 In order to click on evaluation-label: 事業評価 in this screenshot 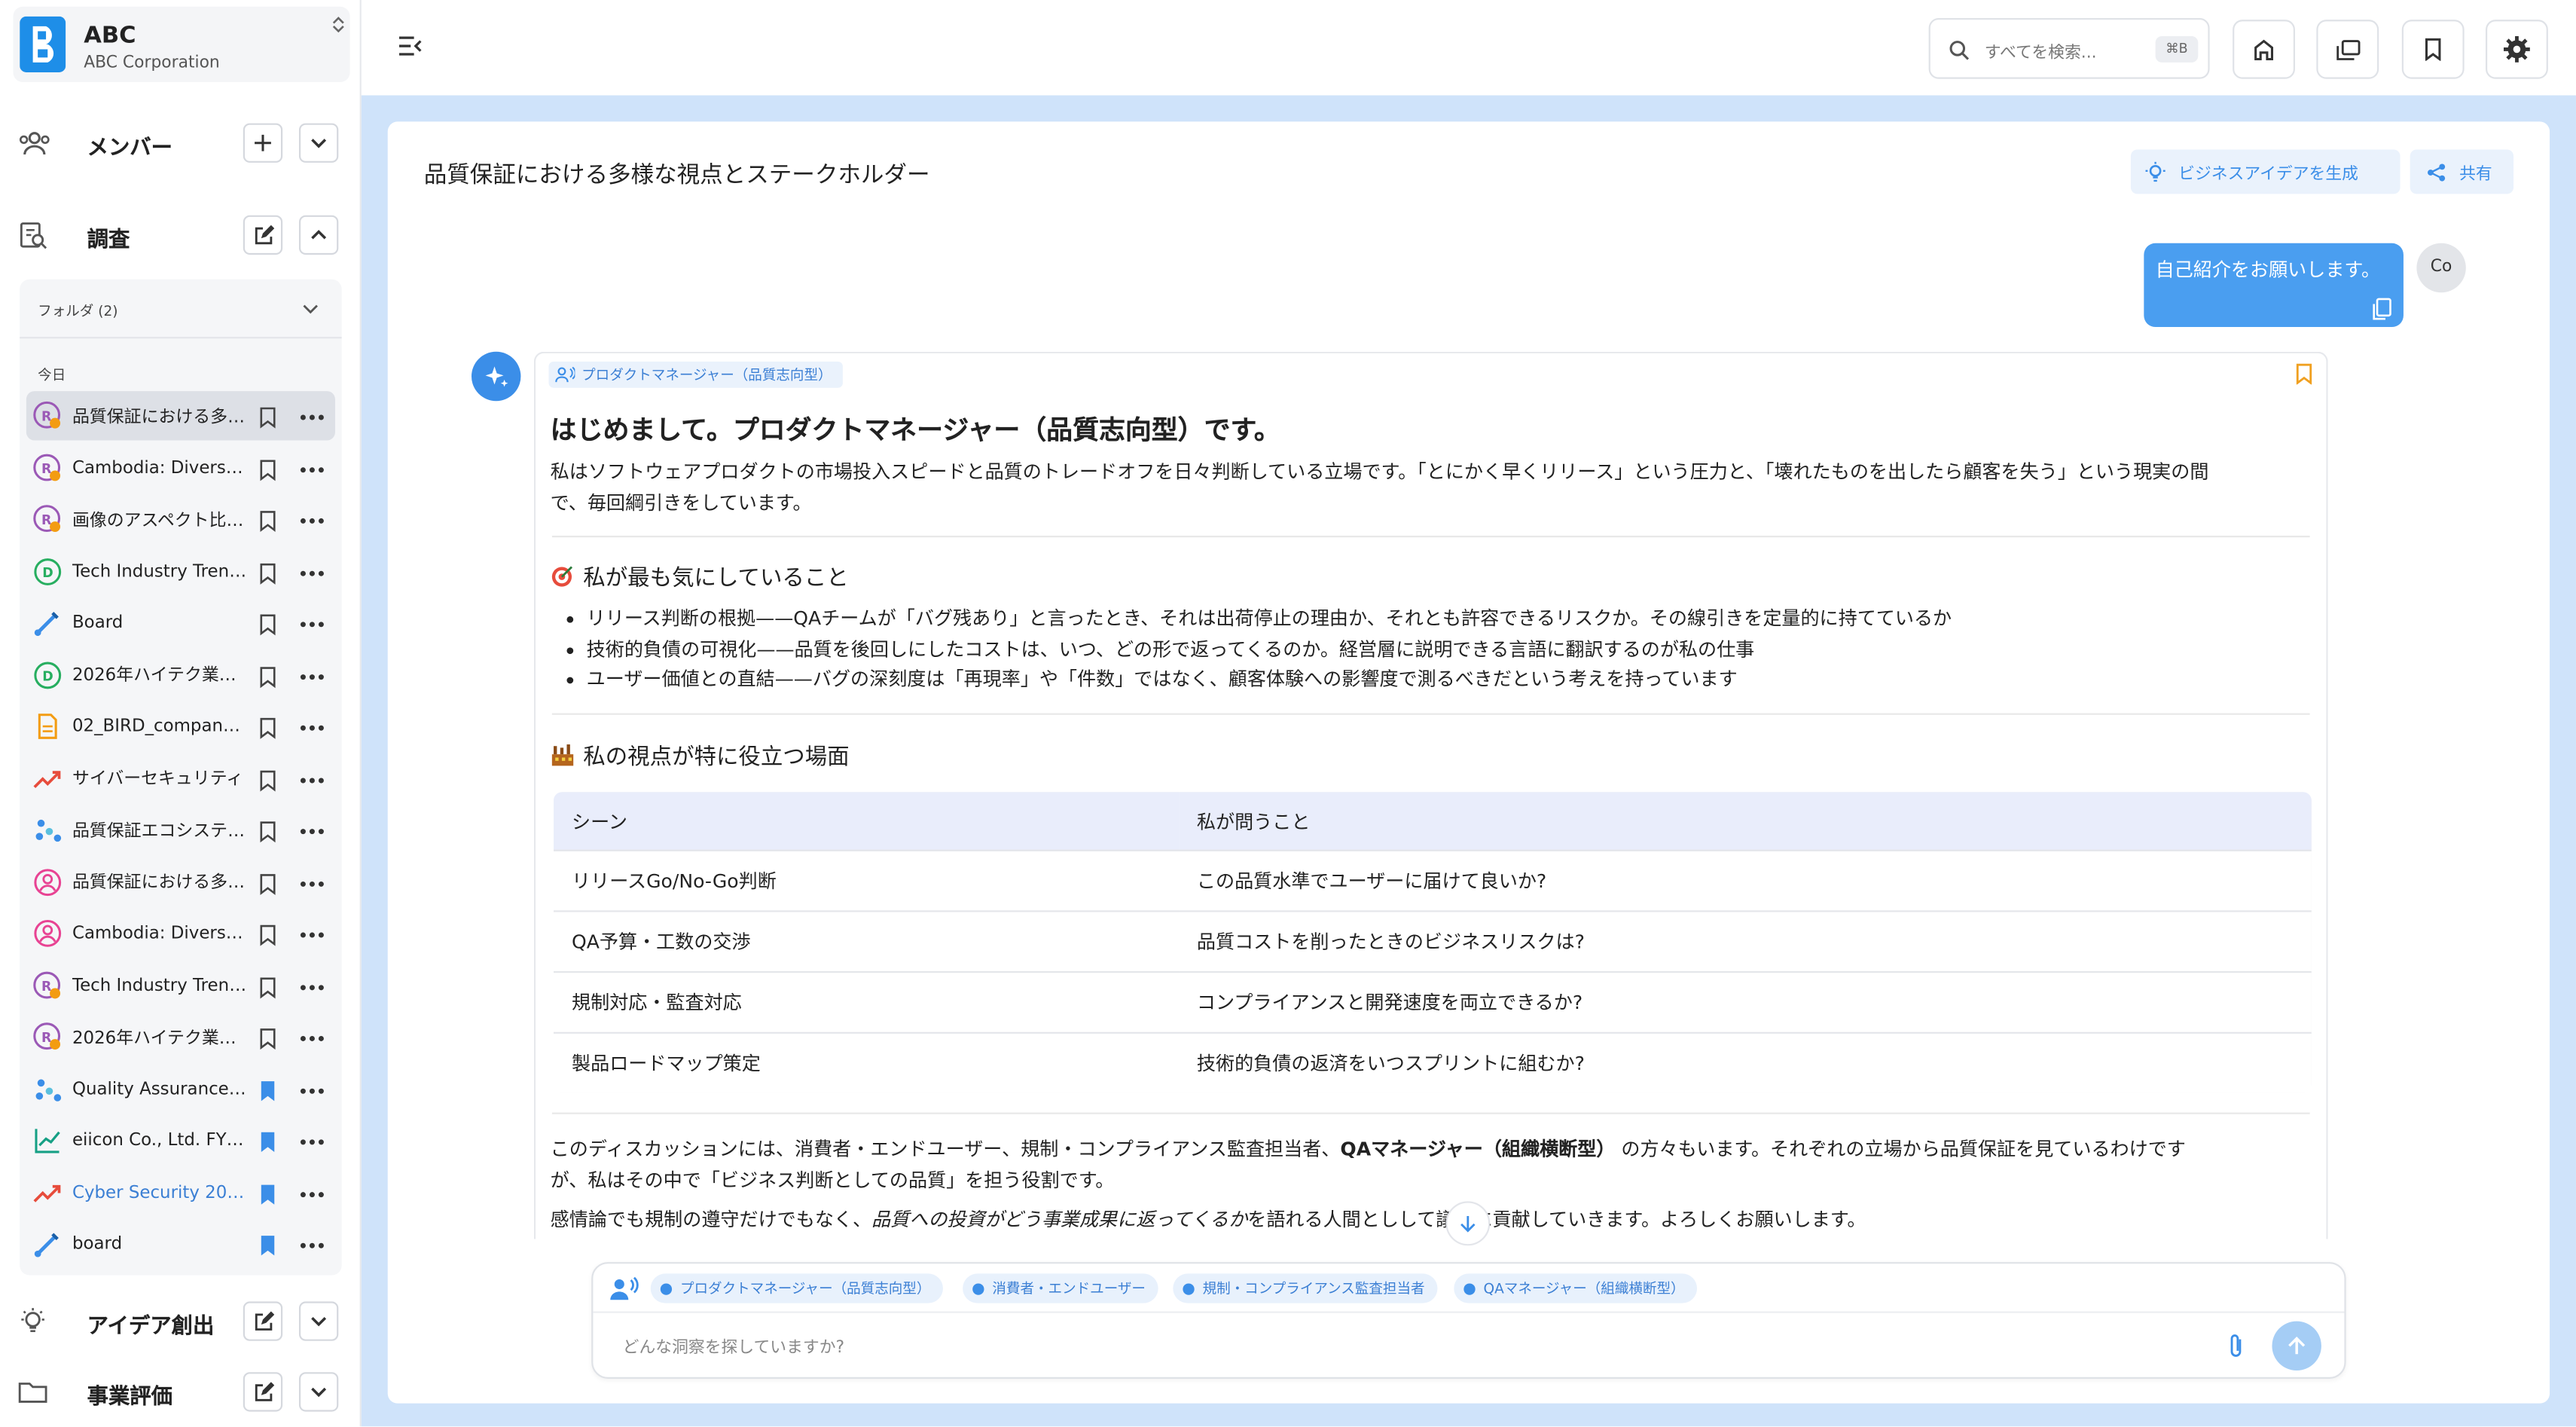, I will do `click(130, 1394)`.